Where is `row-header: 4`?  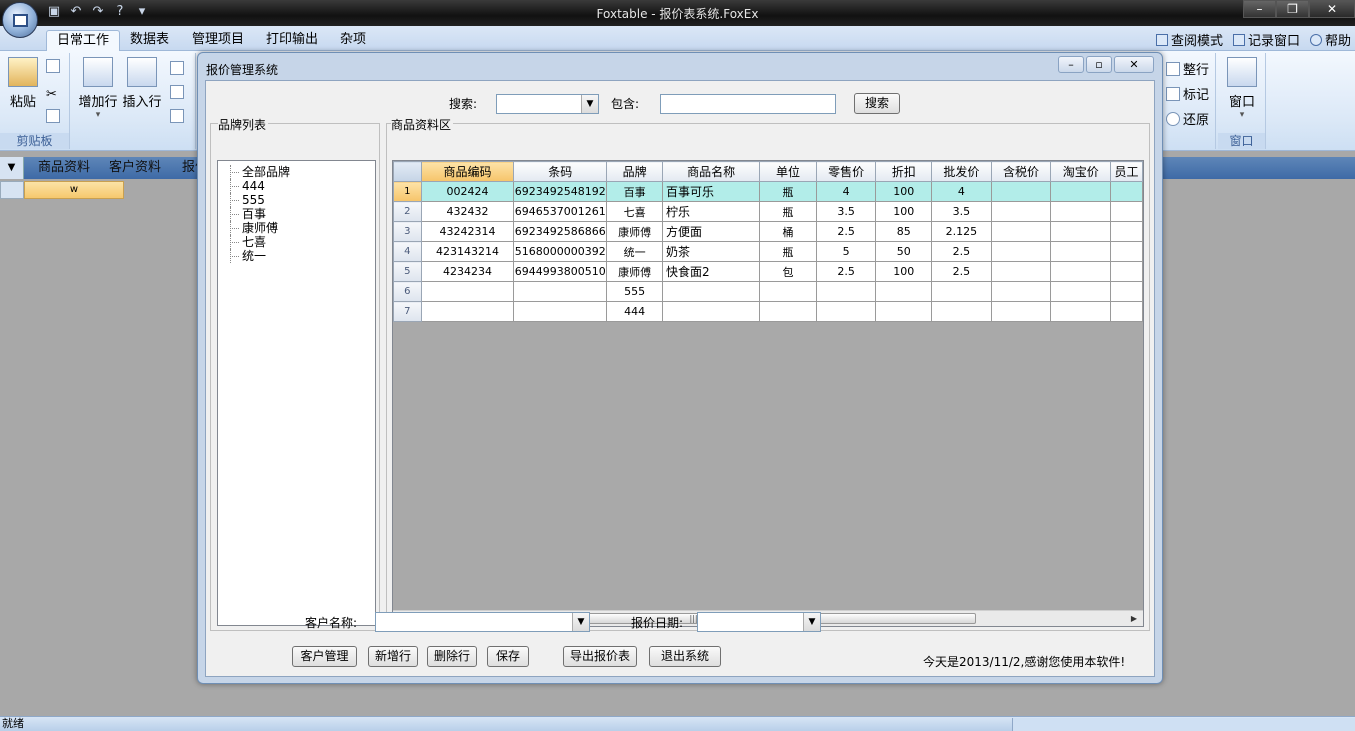 row-header: 4 is located at coordinates (407, 251).